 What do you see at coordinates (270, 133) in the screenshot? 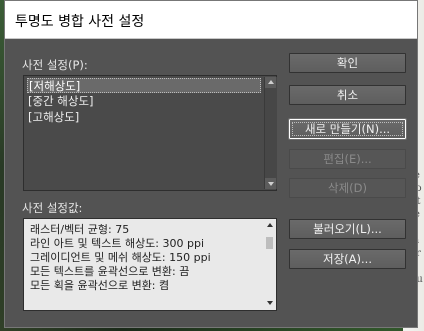
I see `presets-scrollbar` at bounding box center [270, 133].